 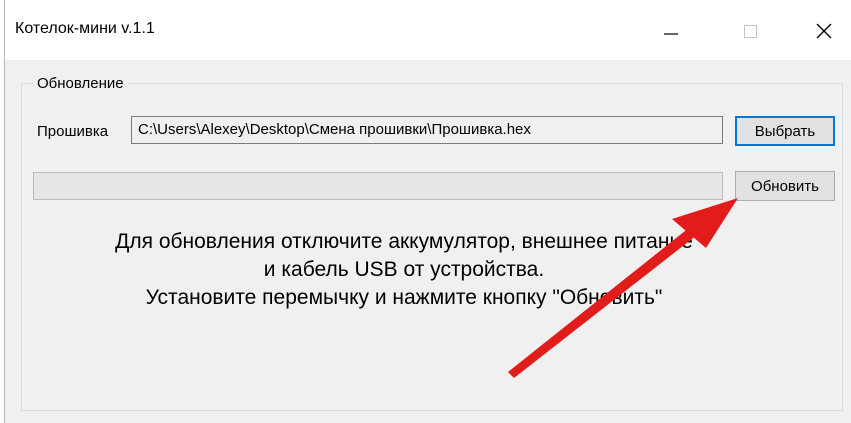 I want to click on minimize-button, so click(x=671, y=31).